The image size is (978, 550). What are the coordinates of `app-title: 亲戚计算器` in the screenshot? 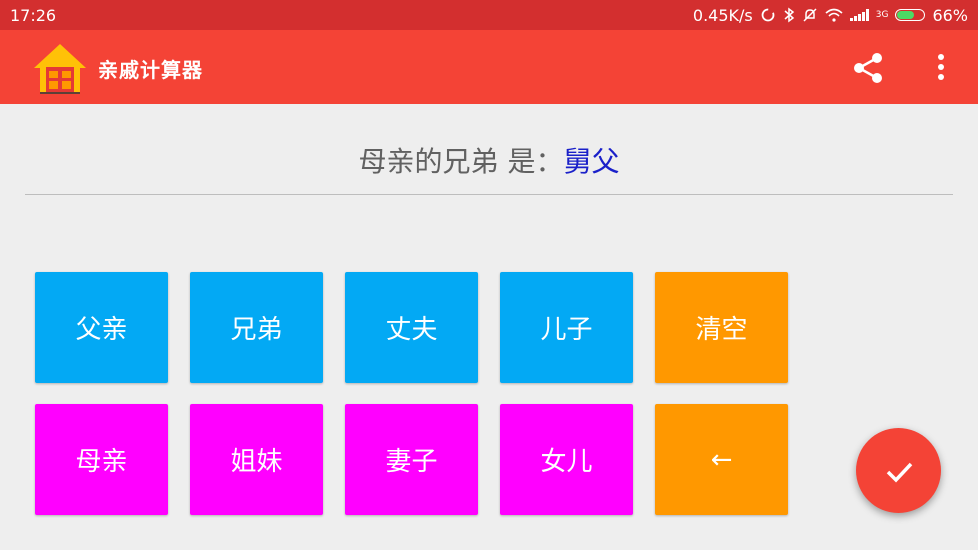 It's located at (150, 70).